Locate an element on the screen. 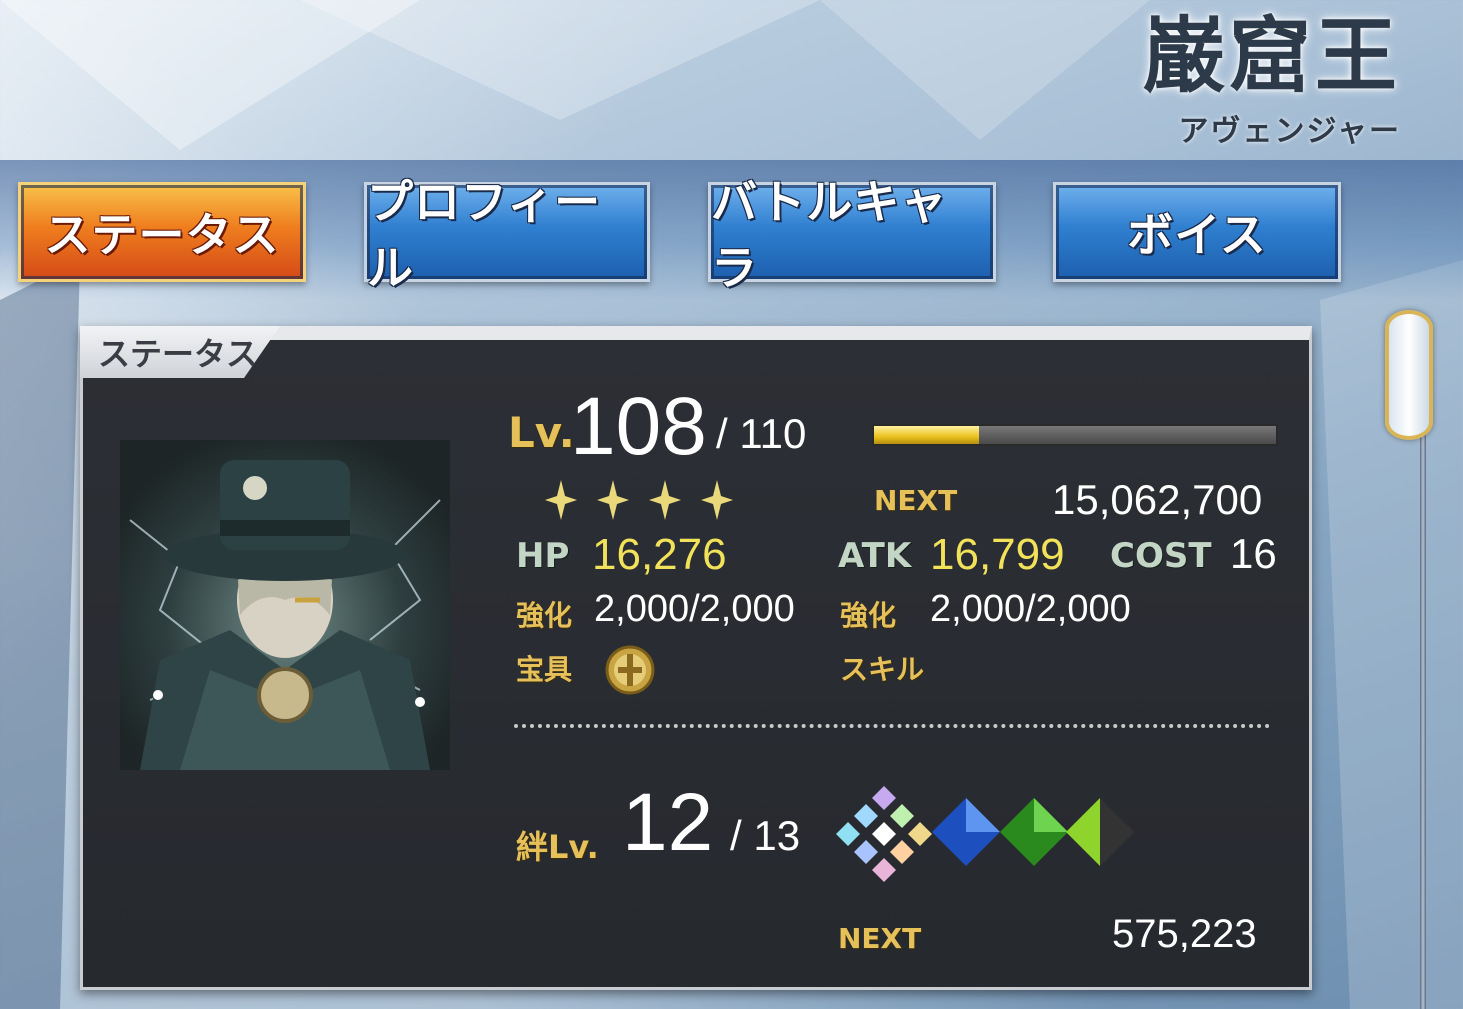 The image size is (1463, 1009). level-prefix: Lv. is located at coordinates (541, 432).